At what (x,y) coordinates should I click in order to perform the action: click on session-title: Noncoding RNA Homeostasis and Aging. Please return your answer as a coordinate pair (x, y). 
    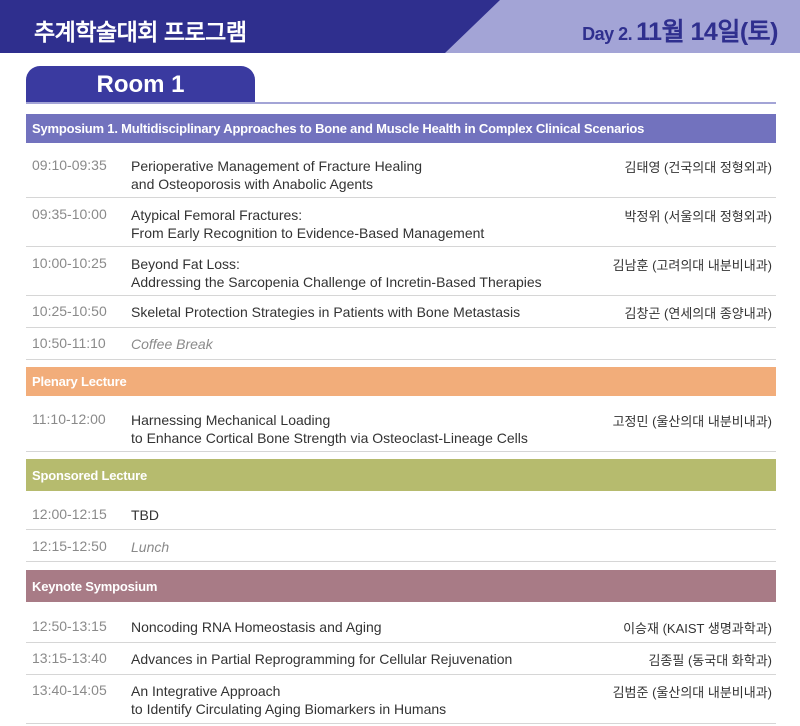
    Looking at the image, I should click on (366, 627).